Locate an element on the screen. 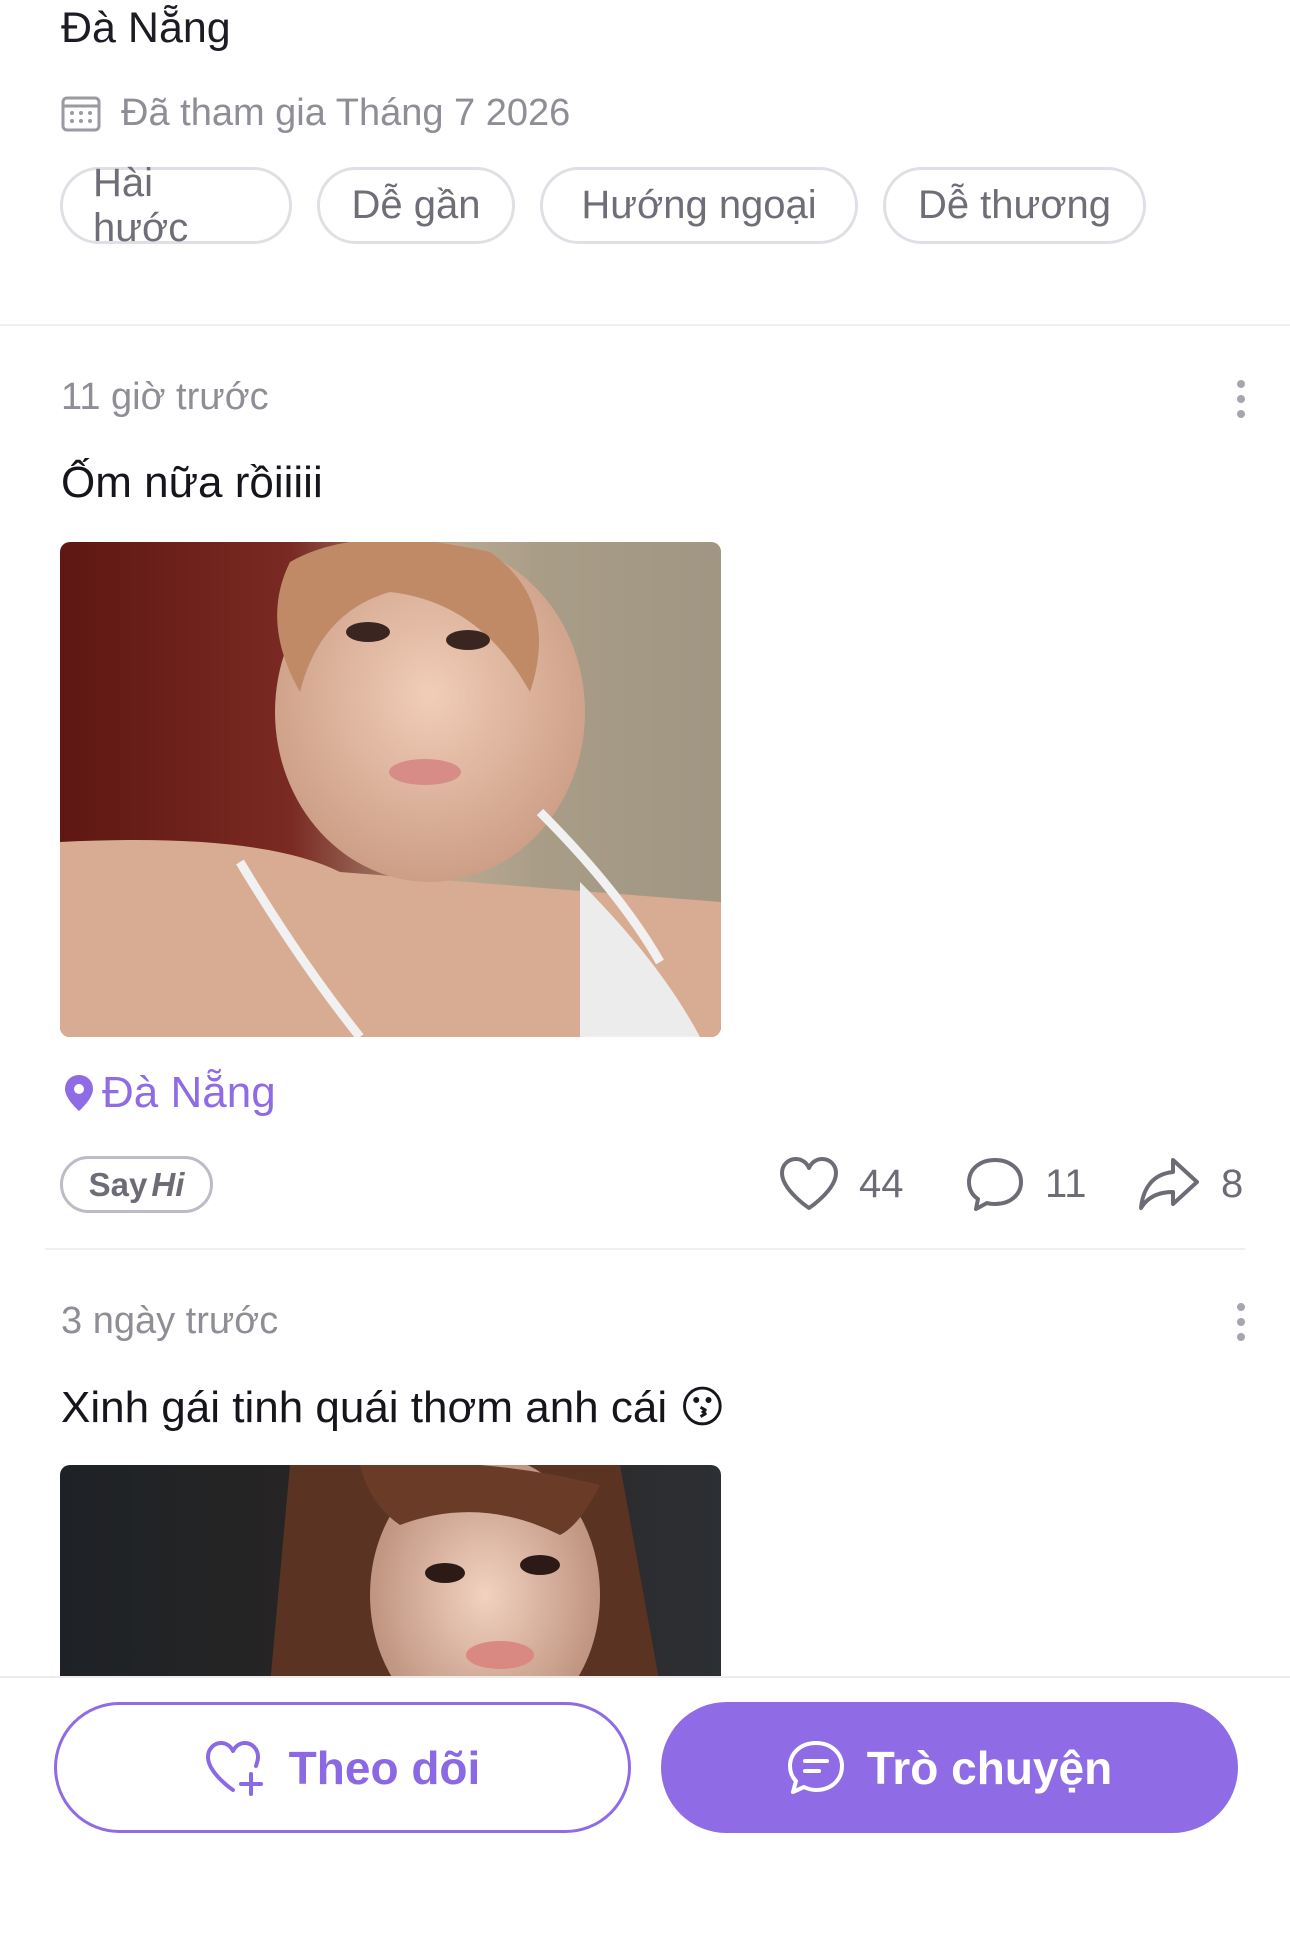  like-button: 44 is located at coordinates (841, 1184).